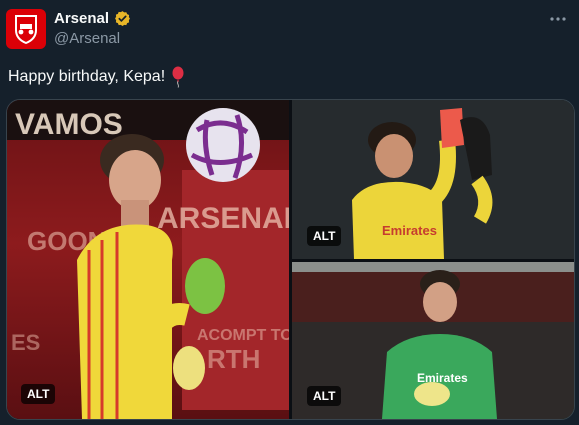 This screenshot has height=425, width=579. I want to click on display-name: Arsenal, so click(81, 18).